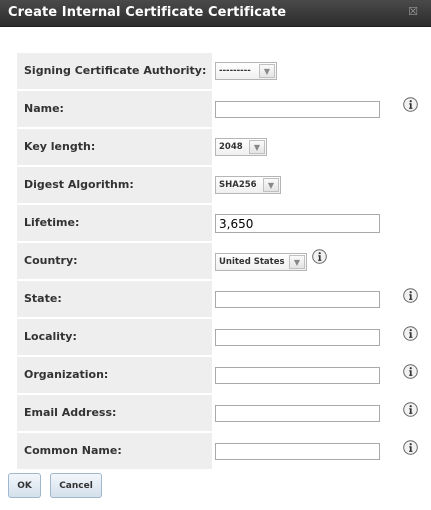 This screenshot has height=510, width=431. What do you see at coordinates (297, 451) in the screenshot?
I see `common-name-input` at bounding box center [297, 451].